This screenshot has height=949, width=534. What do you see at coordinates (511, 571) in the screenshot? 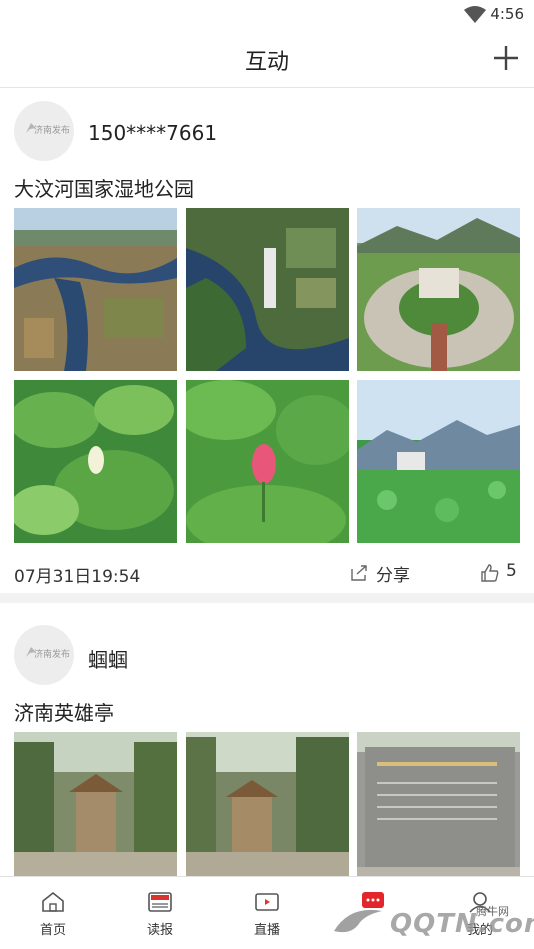
I see `like-count: 5` at bounding box center [511, 571].